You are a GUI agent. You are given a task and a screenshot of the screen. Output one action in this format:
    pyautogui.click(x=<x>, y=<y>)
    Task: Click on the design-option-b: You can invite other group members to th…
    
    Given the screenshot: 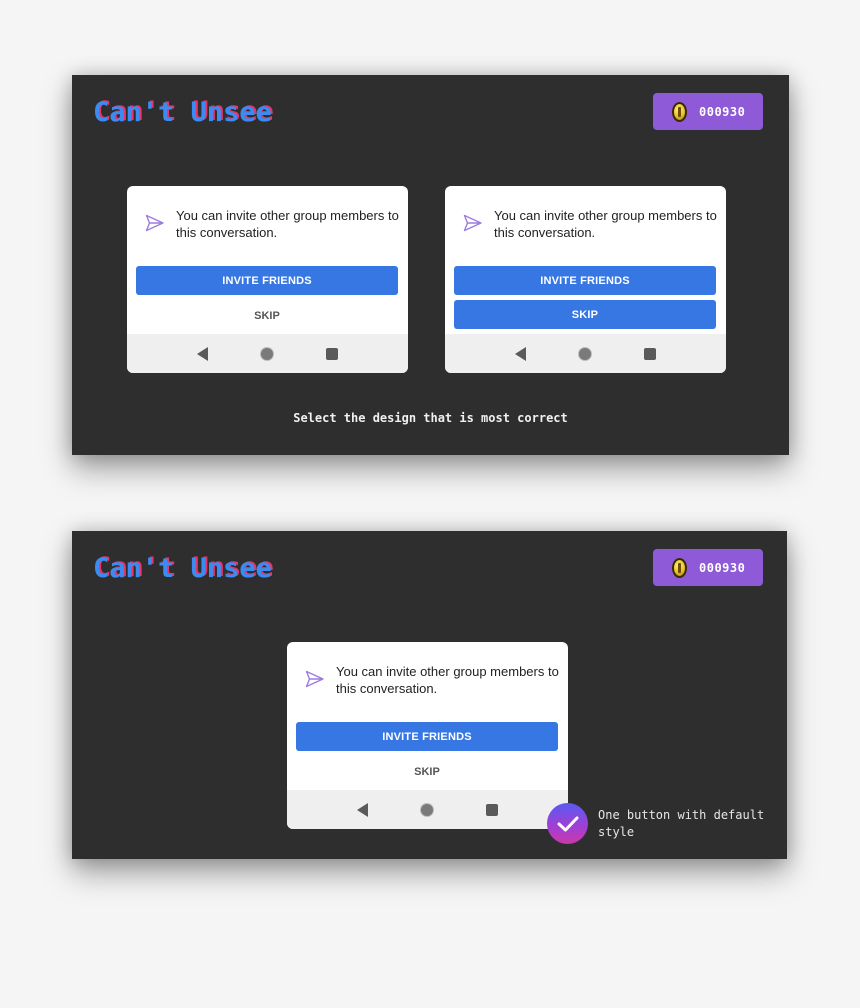 What is the action you would take?
    pyautogui.click(x=585, y=279)
    